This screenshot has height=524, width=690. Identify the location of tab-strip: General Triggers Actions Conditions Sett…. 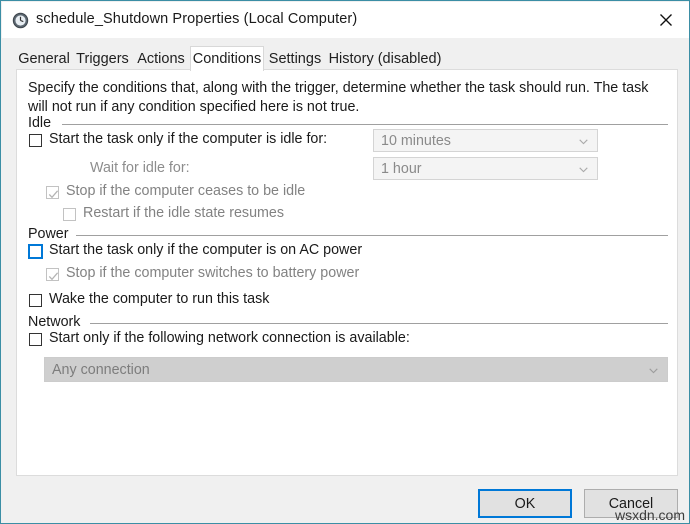
(347, 58).